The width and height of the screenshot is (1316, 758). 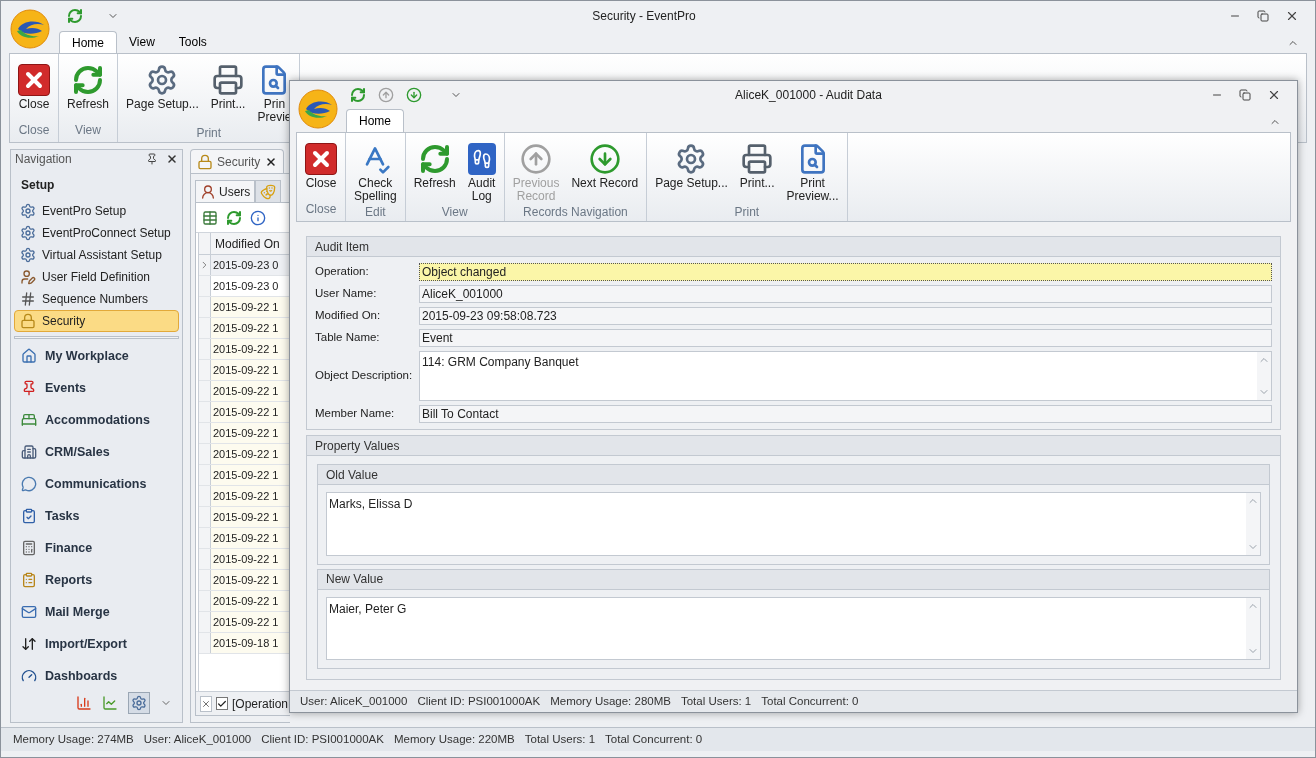 I want to click on ribbon-button: Audit Log, so click(x=481, y=170).